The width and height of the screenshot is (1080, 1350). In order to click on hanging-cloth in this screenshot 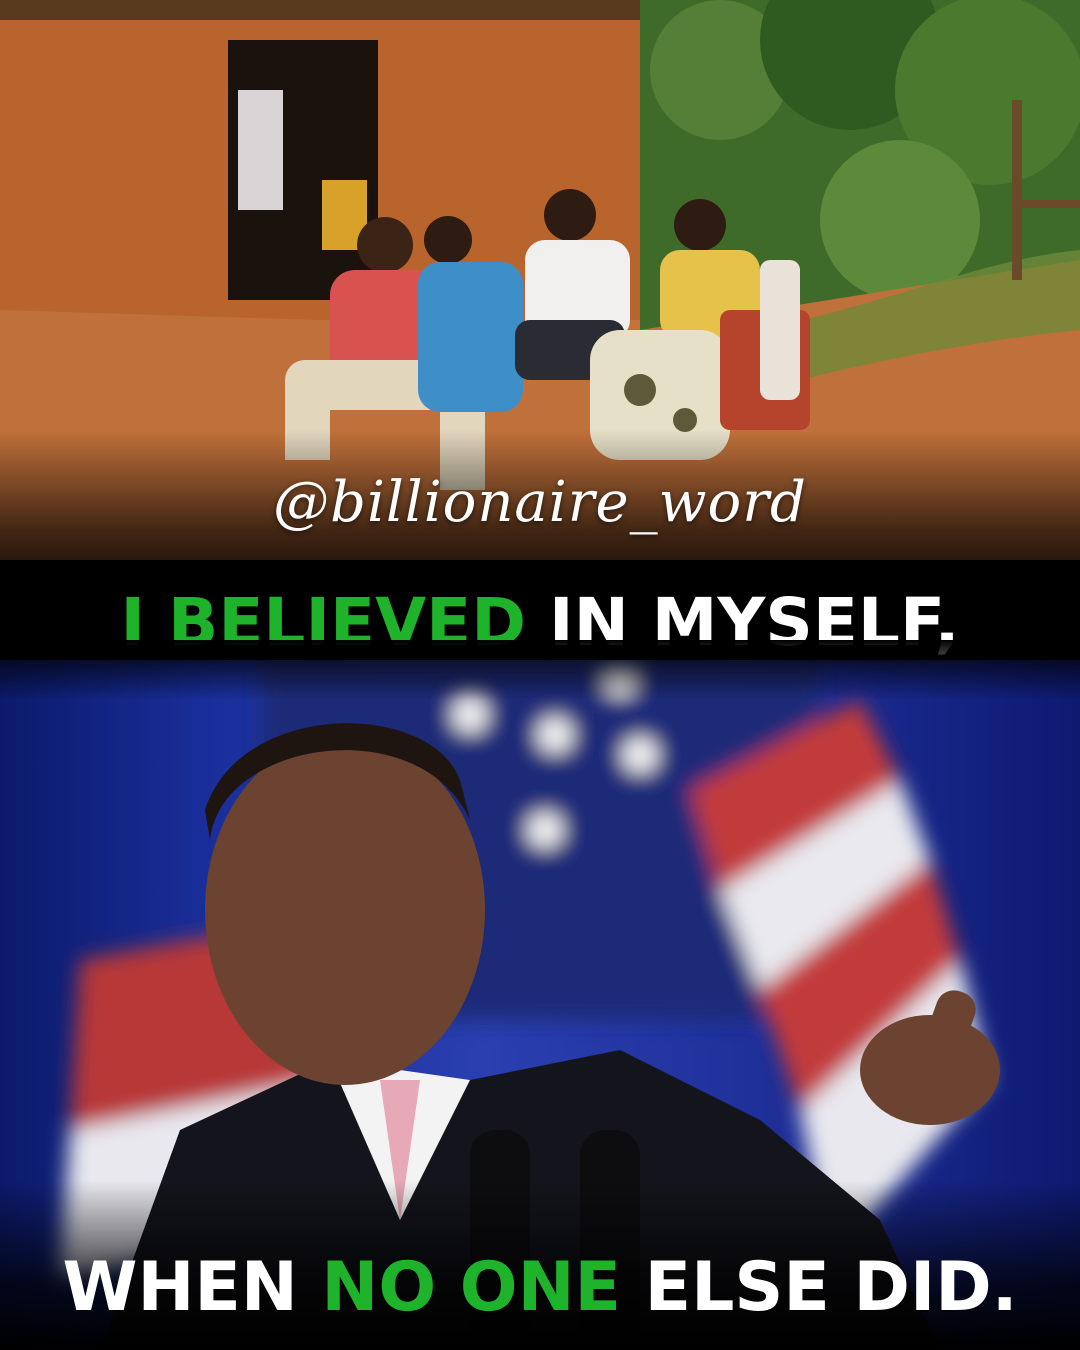, I will do `click(260, 150)`.